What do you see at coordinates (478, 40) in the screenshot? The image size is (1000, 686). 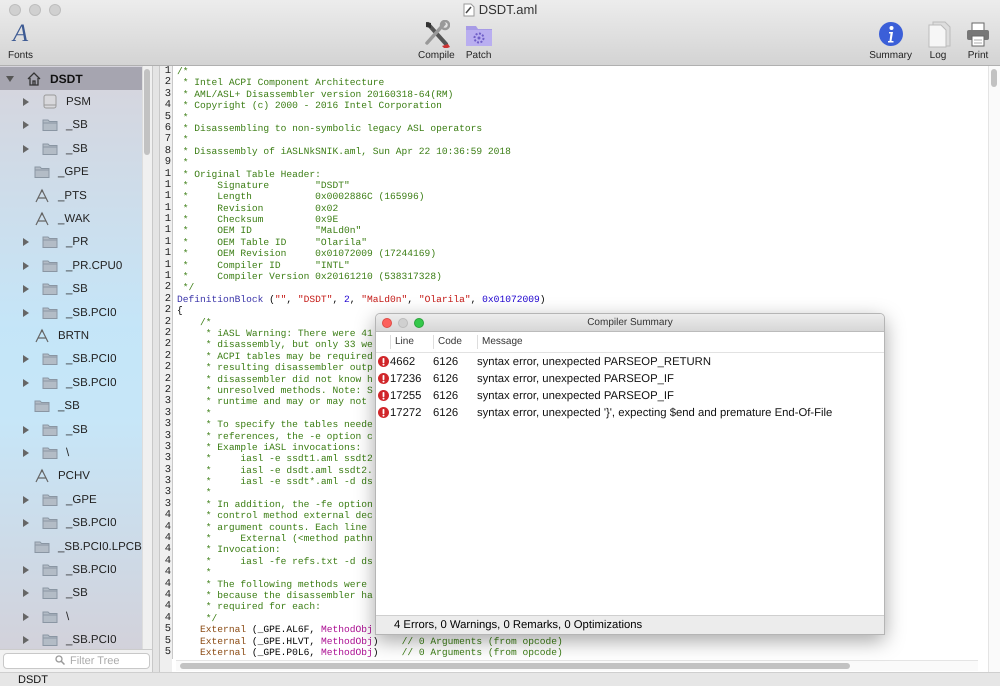 I see `patch-button: Patch` at bounding box center [478, 40].